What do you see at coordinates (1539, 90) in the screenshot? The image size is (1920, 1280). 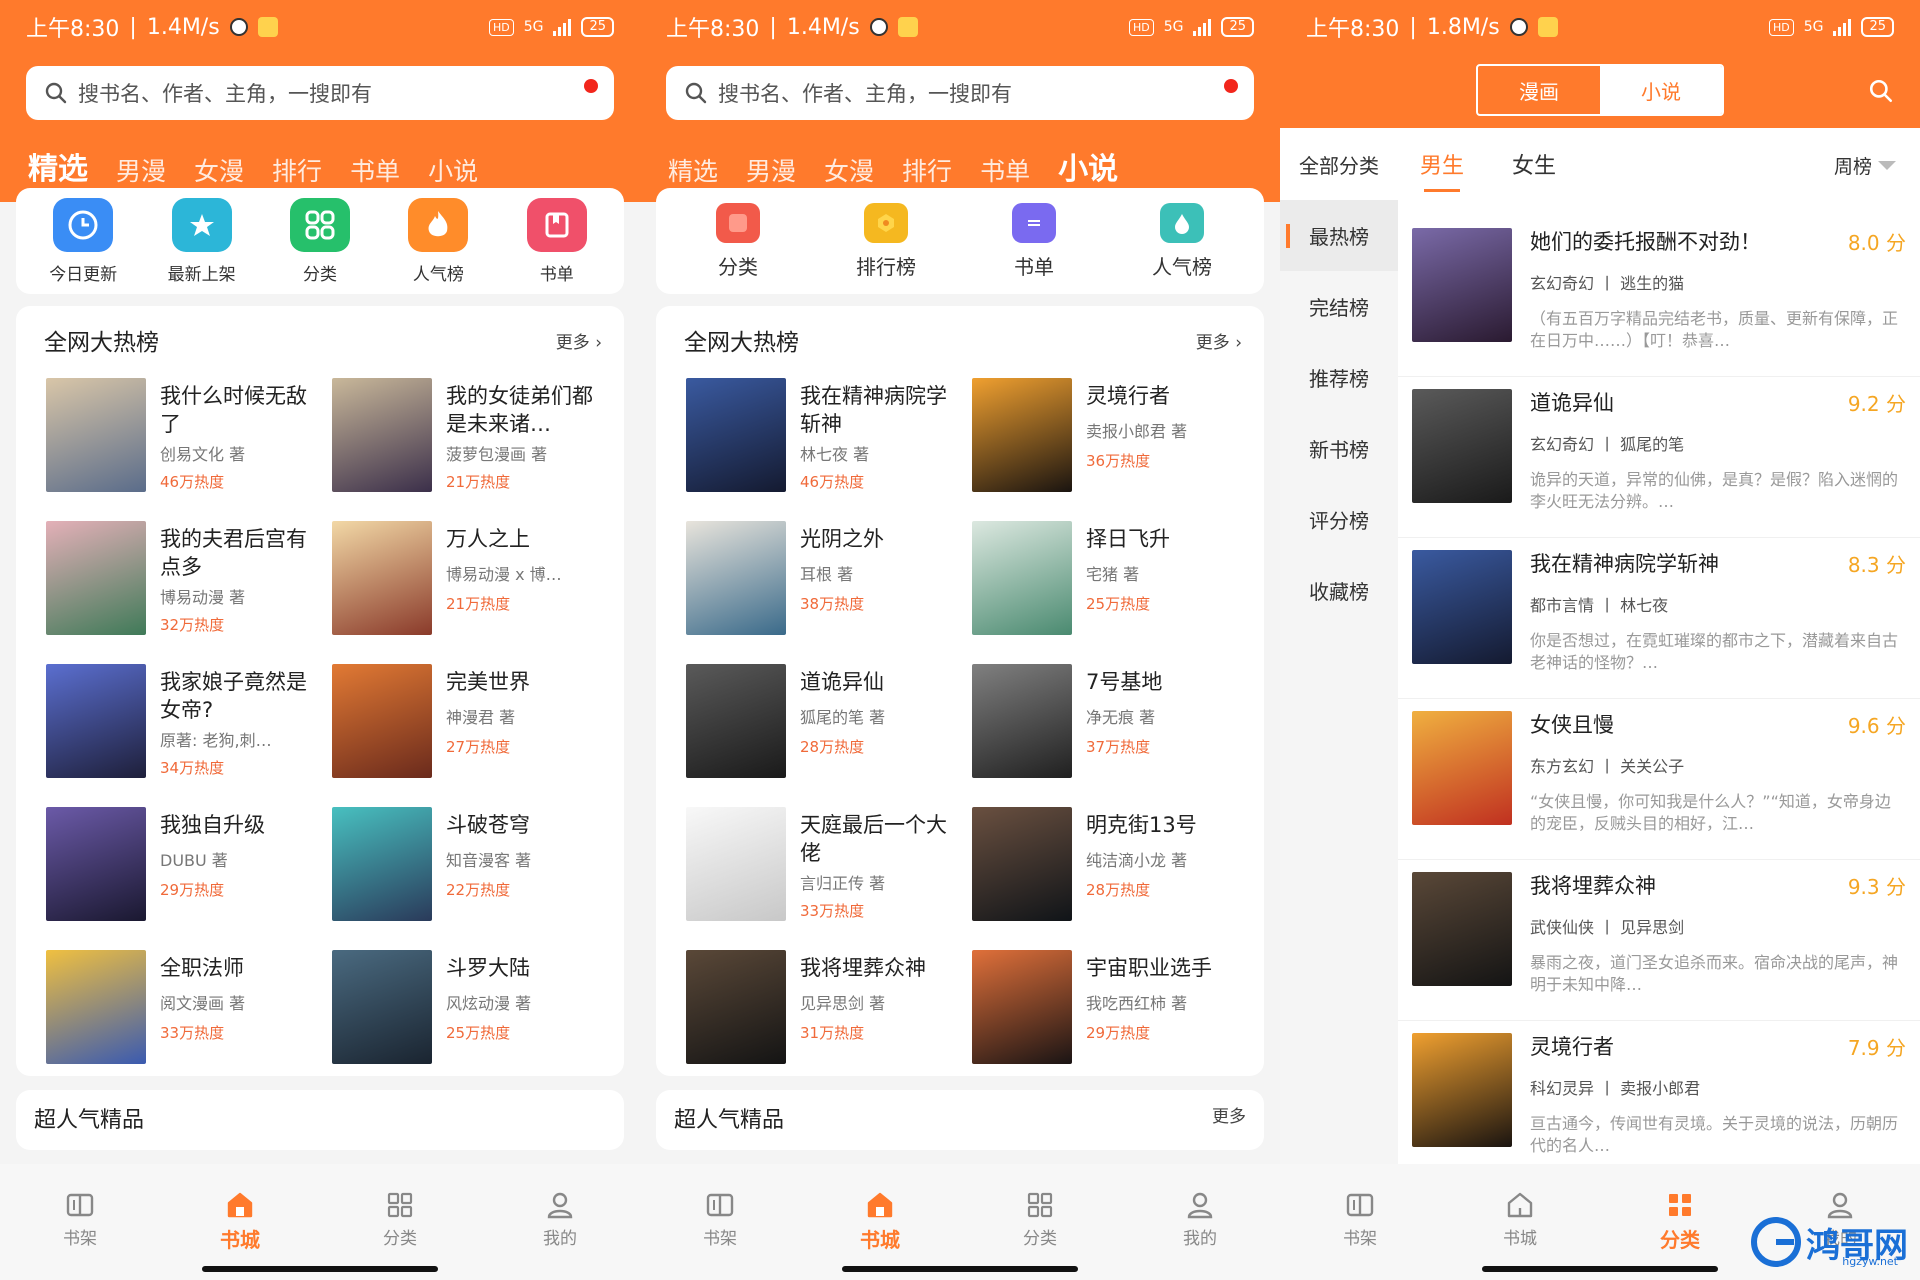 I see `toggle-comics: 漫画` at bounding box center [1539, 90].